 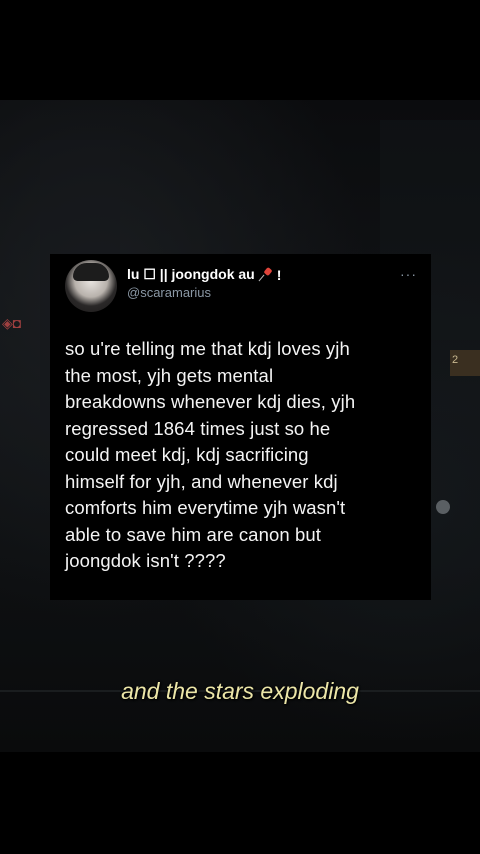 I want to click on more-options-icon: ···, so click(x=408, y=274).